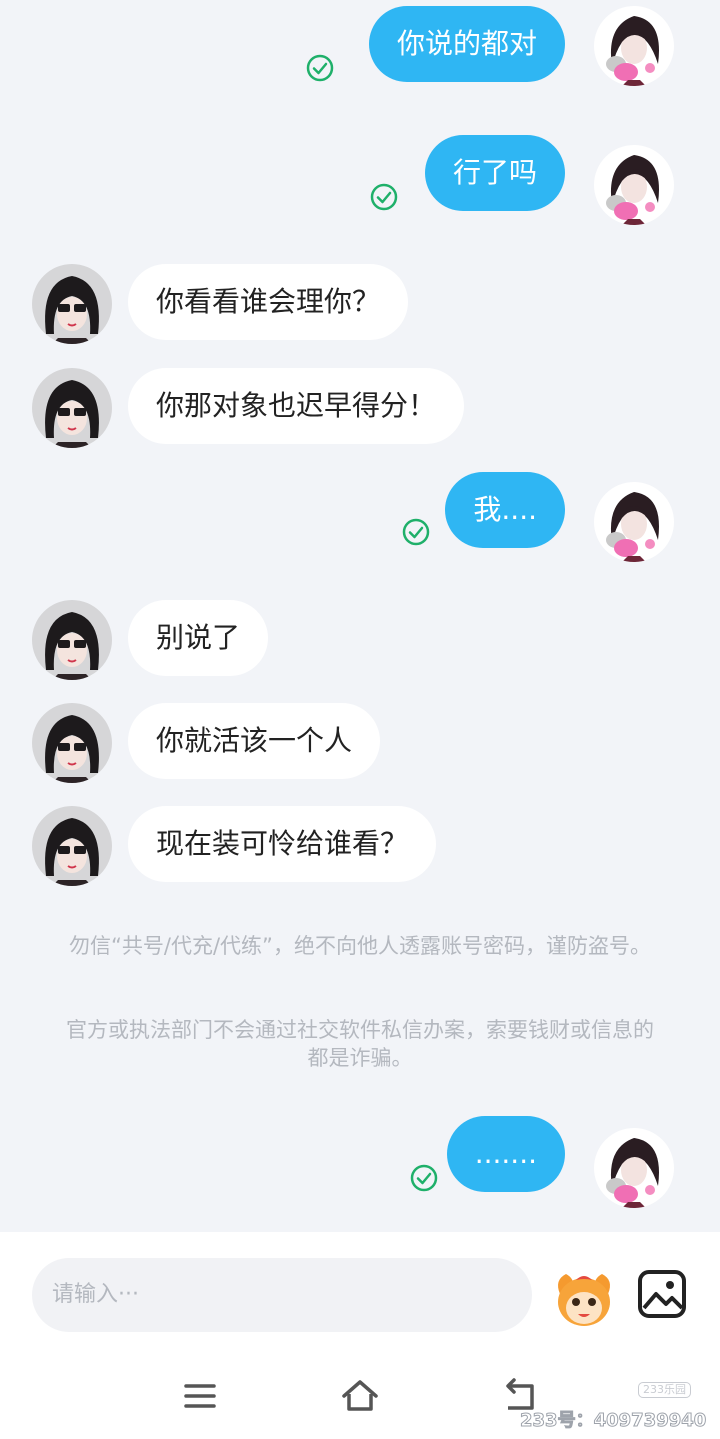  Describe the element at coordinates (360, 946) in the screenshot. I see `safety-notice-1: 勿信“共号/代充/代练”，绝不向他人透露账号密码，谨防盗号。` at that location.